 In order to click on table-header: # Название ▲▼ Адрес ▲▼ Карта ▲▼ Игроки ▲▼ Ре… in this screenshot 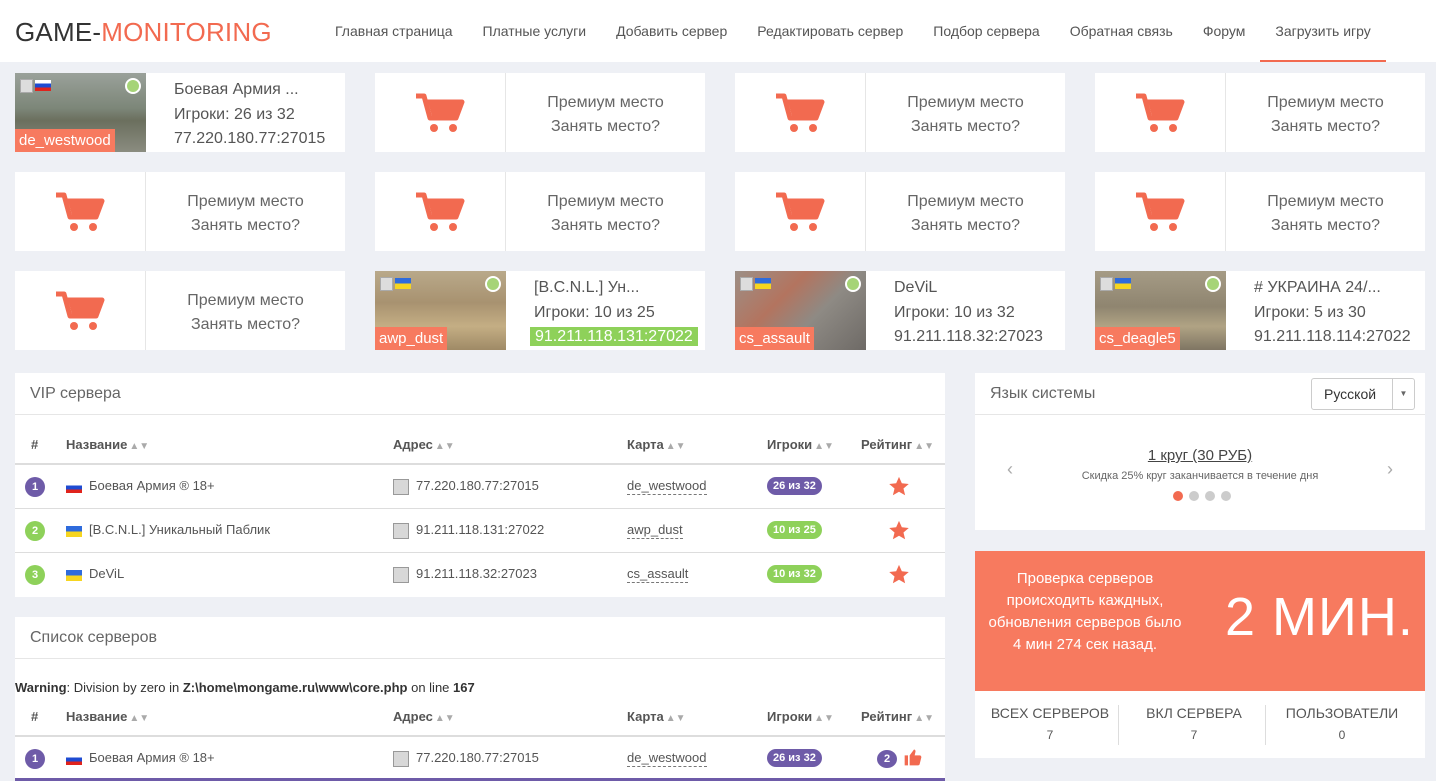, I will do `click(480, 717)`.